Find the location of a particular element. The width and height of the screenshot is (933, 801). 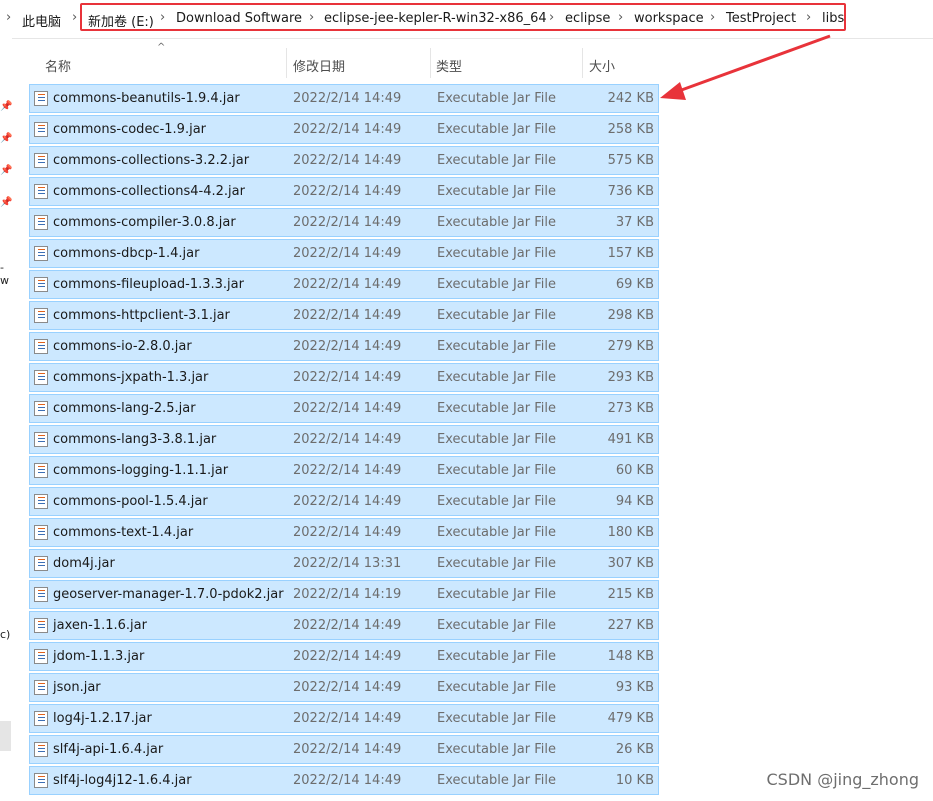

file-size: 157 KB is located at coordinates (630, 253).